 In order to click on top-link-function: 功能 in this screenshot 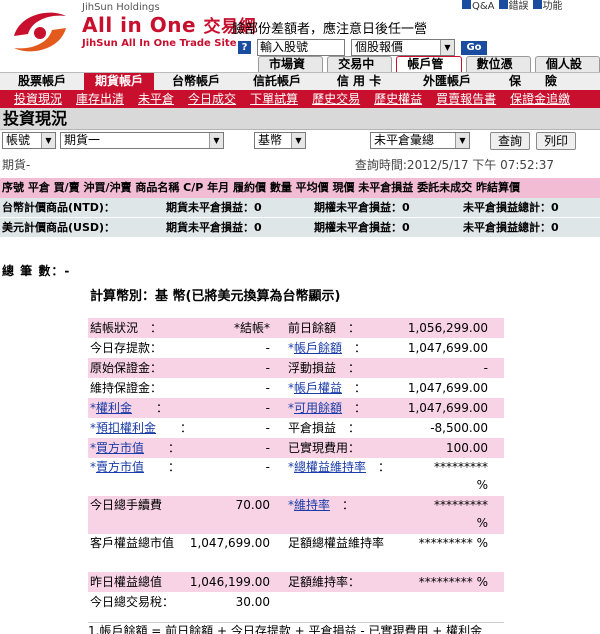, I will do `click(547, 5)`.